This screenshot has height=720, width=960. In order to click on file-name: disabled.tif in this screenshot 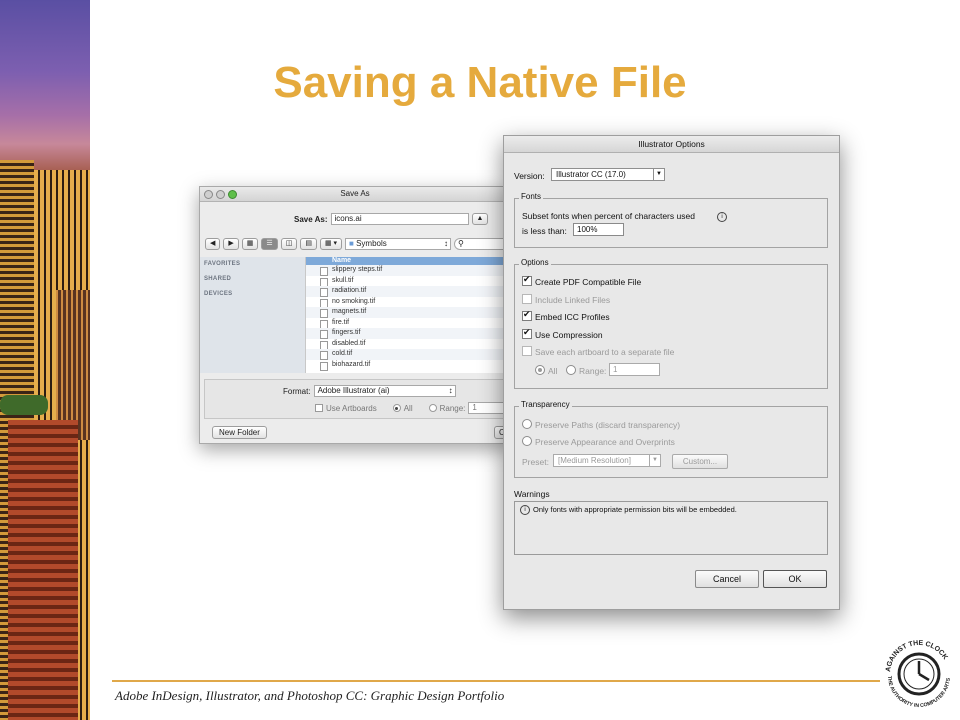, I will do `click(349, 343)`.